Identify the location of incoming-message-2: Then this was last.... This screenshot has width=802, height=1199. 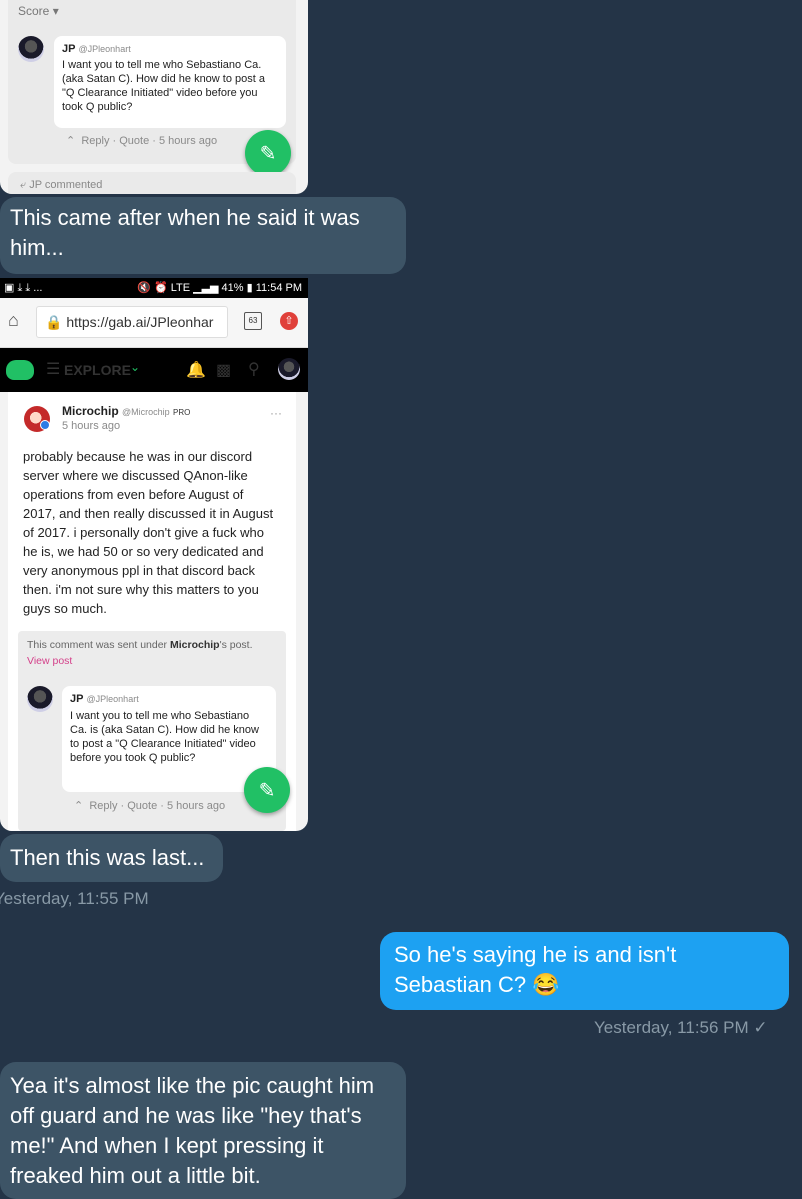
(111, 858).